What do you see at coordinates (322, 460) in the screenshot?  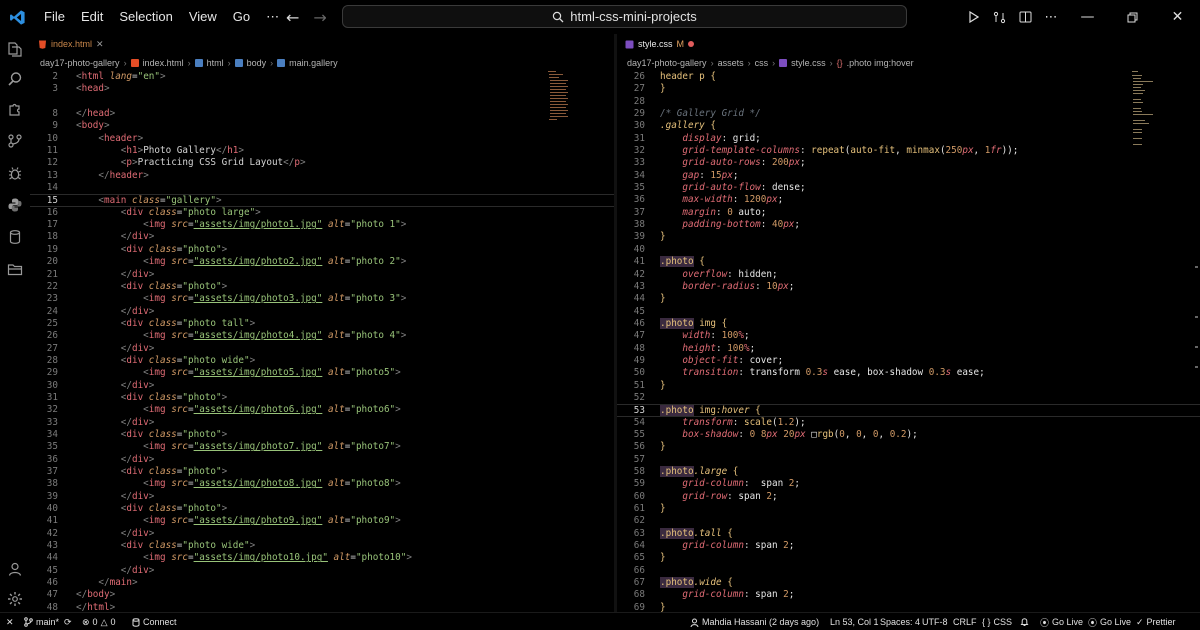 I see `code-line: 36 </div>` at bounding box center [322, 460].